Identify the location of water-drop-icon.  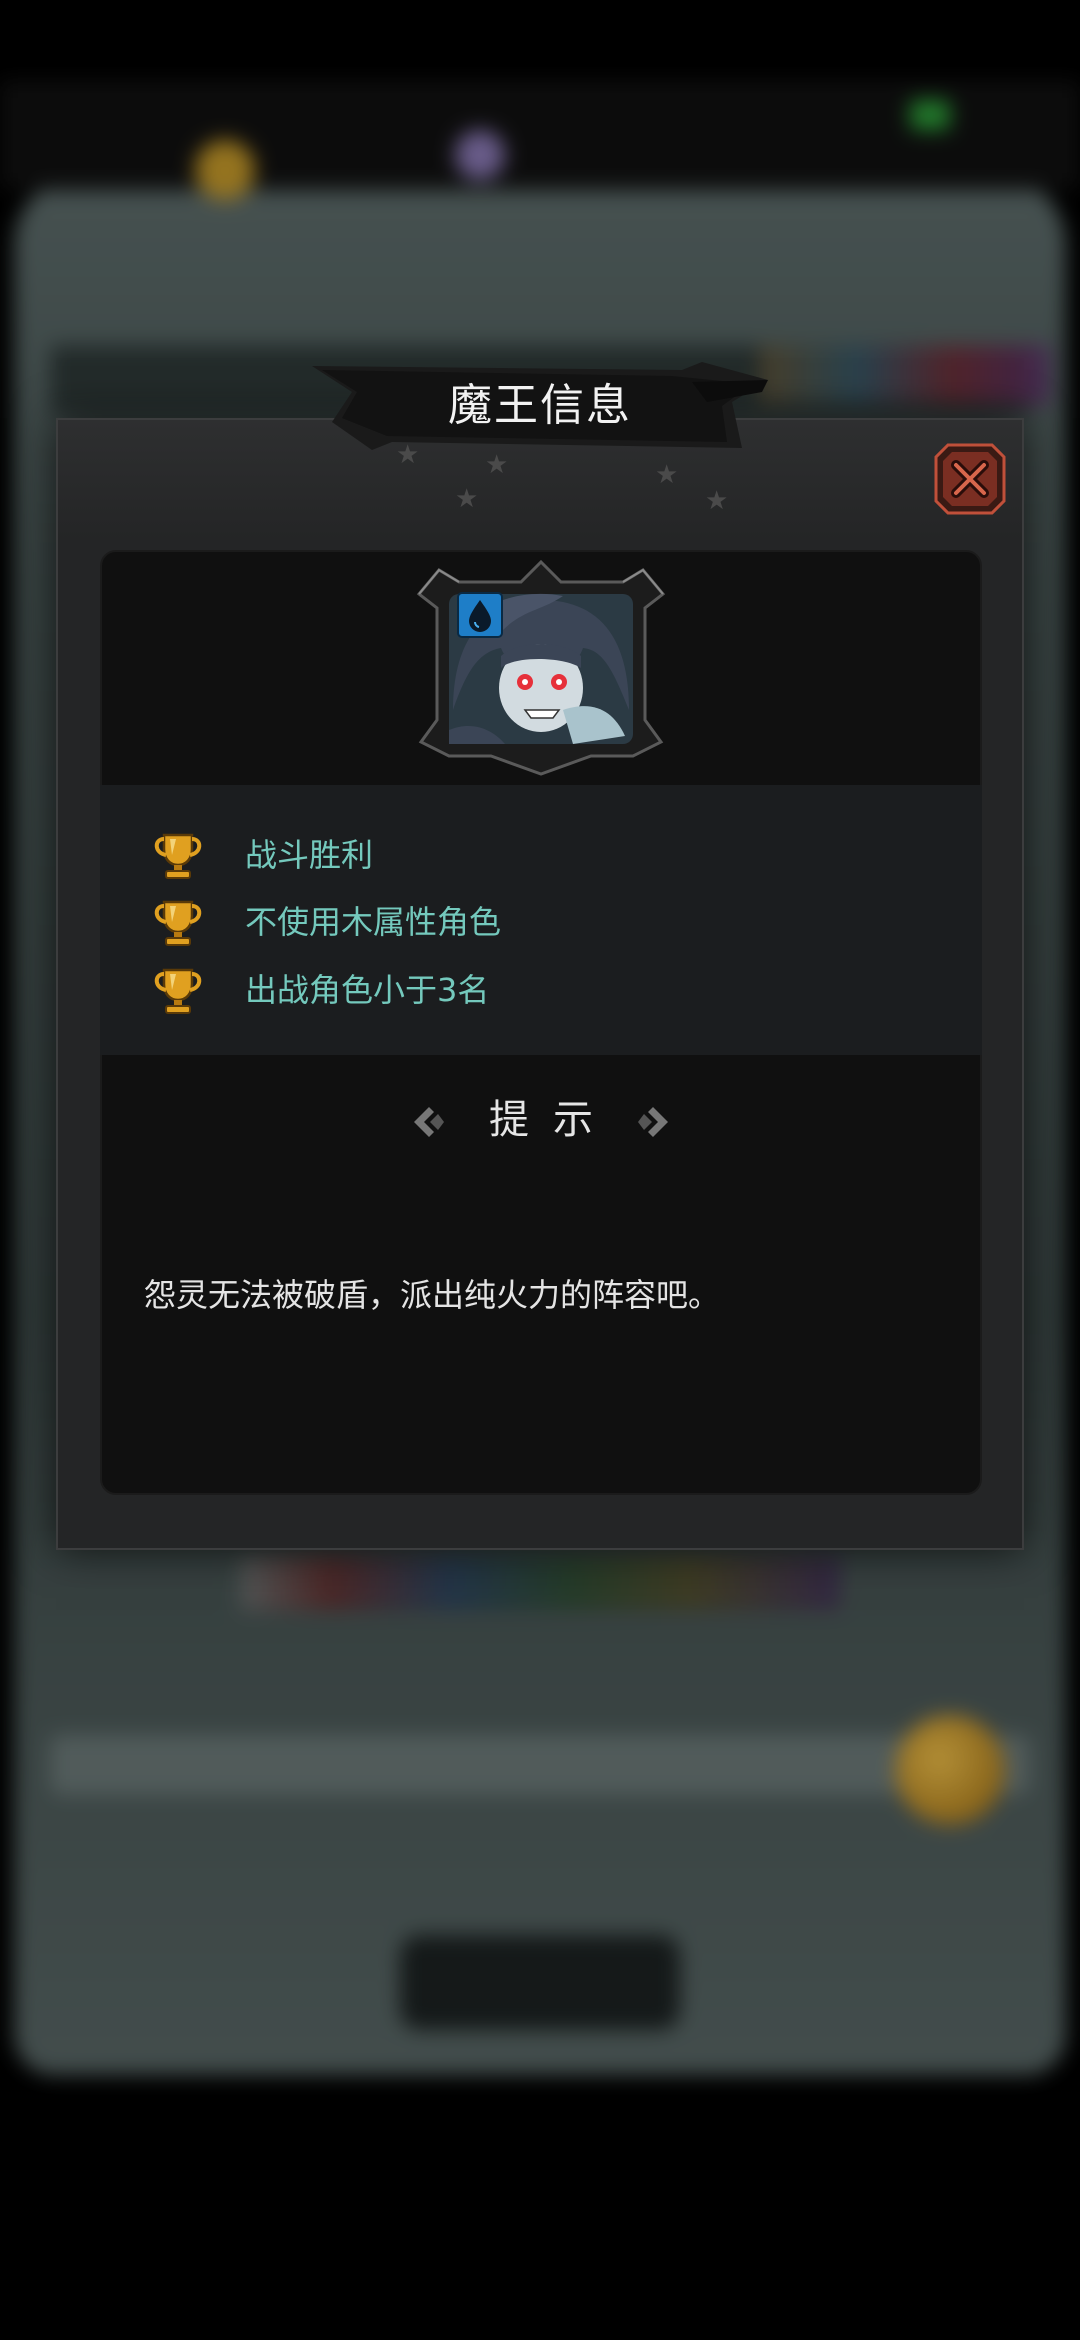
(480, 615).